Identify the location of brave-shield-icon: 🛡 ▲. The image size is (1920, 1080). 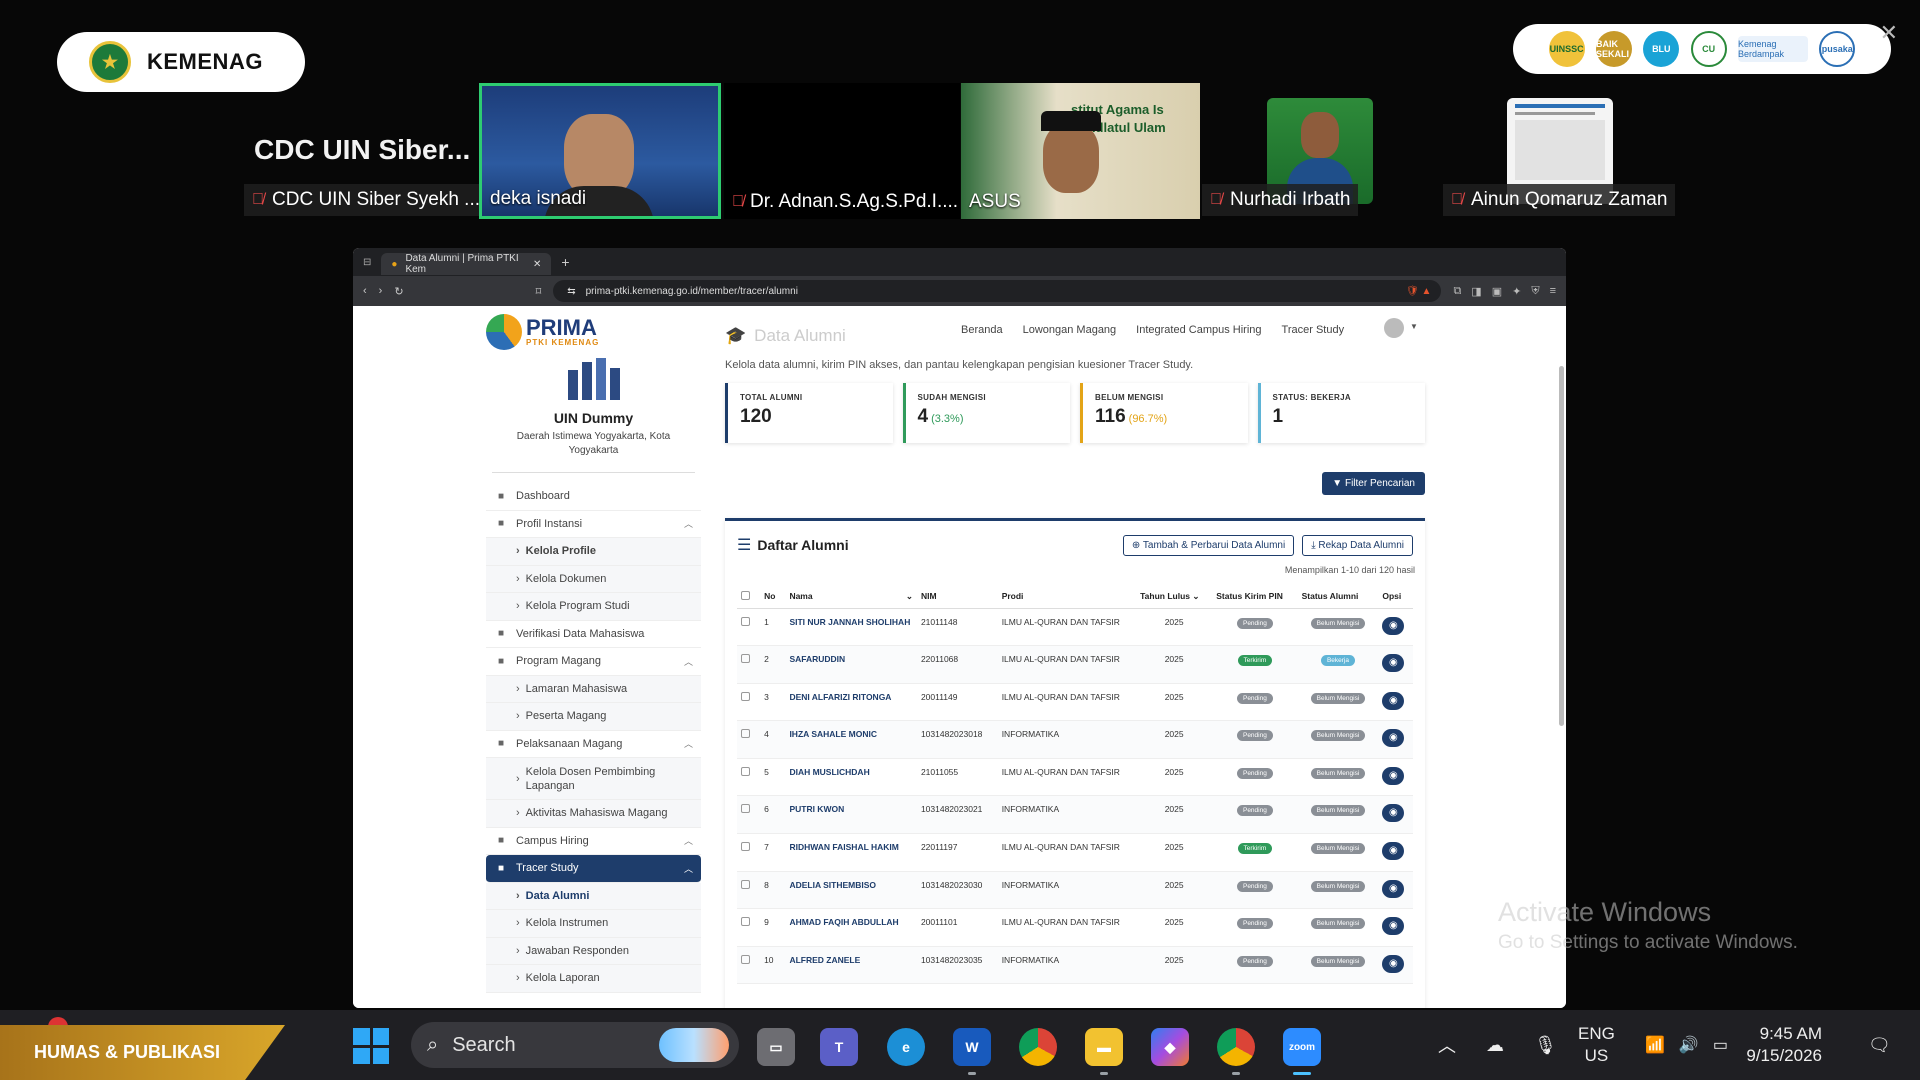
(1418, 291).